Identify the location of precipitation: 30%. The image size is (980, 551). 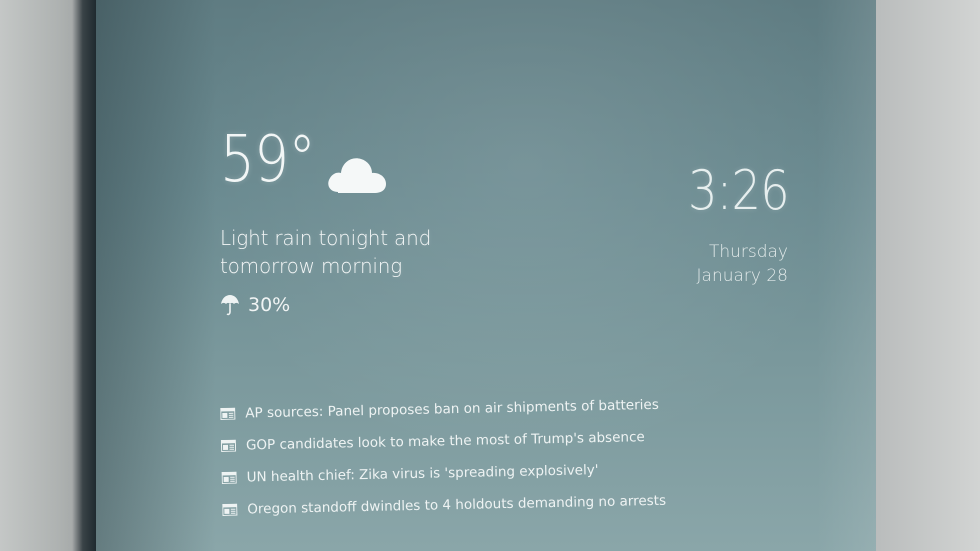
(255, 305).